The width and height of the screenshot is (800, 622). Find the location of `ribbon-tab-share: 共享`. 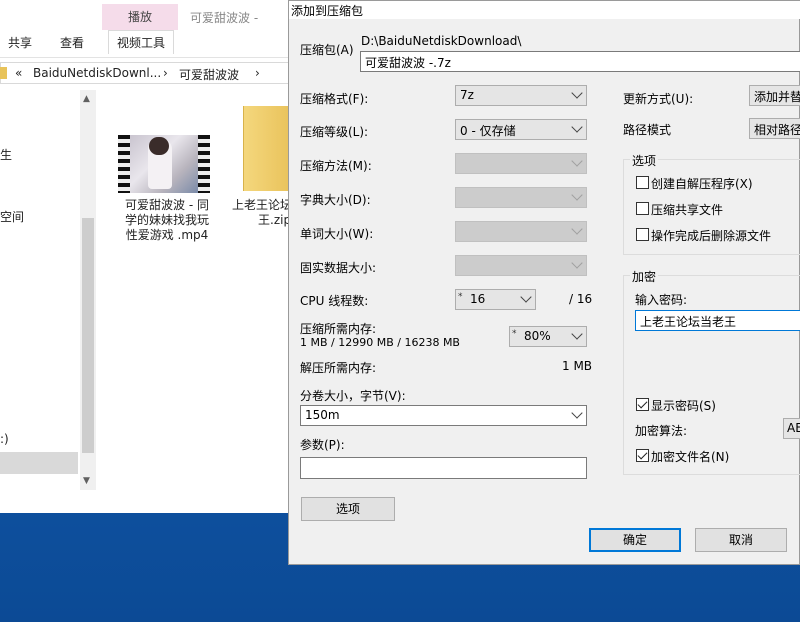

ribbon-tab-share: 共享 is located at coordinates (20, 42).